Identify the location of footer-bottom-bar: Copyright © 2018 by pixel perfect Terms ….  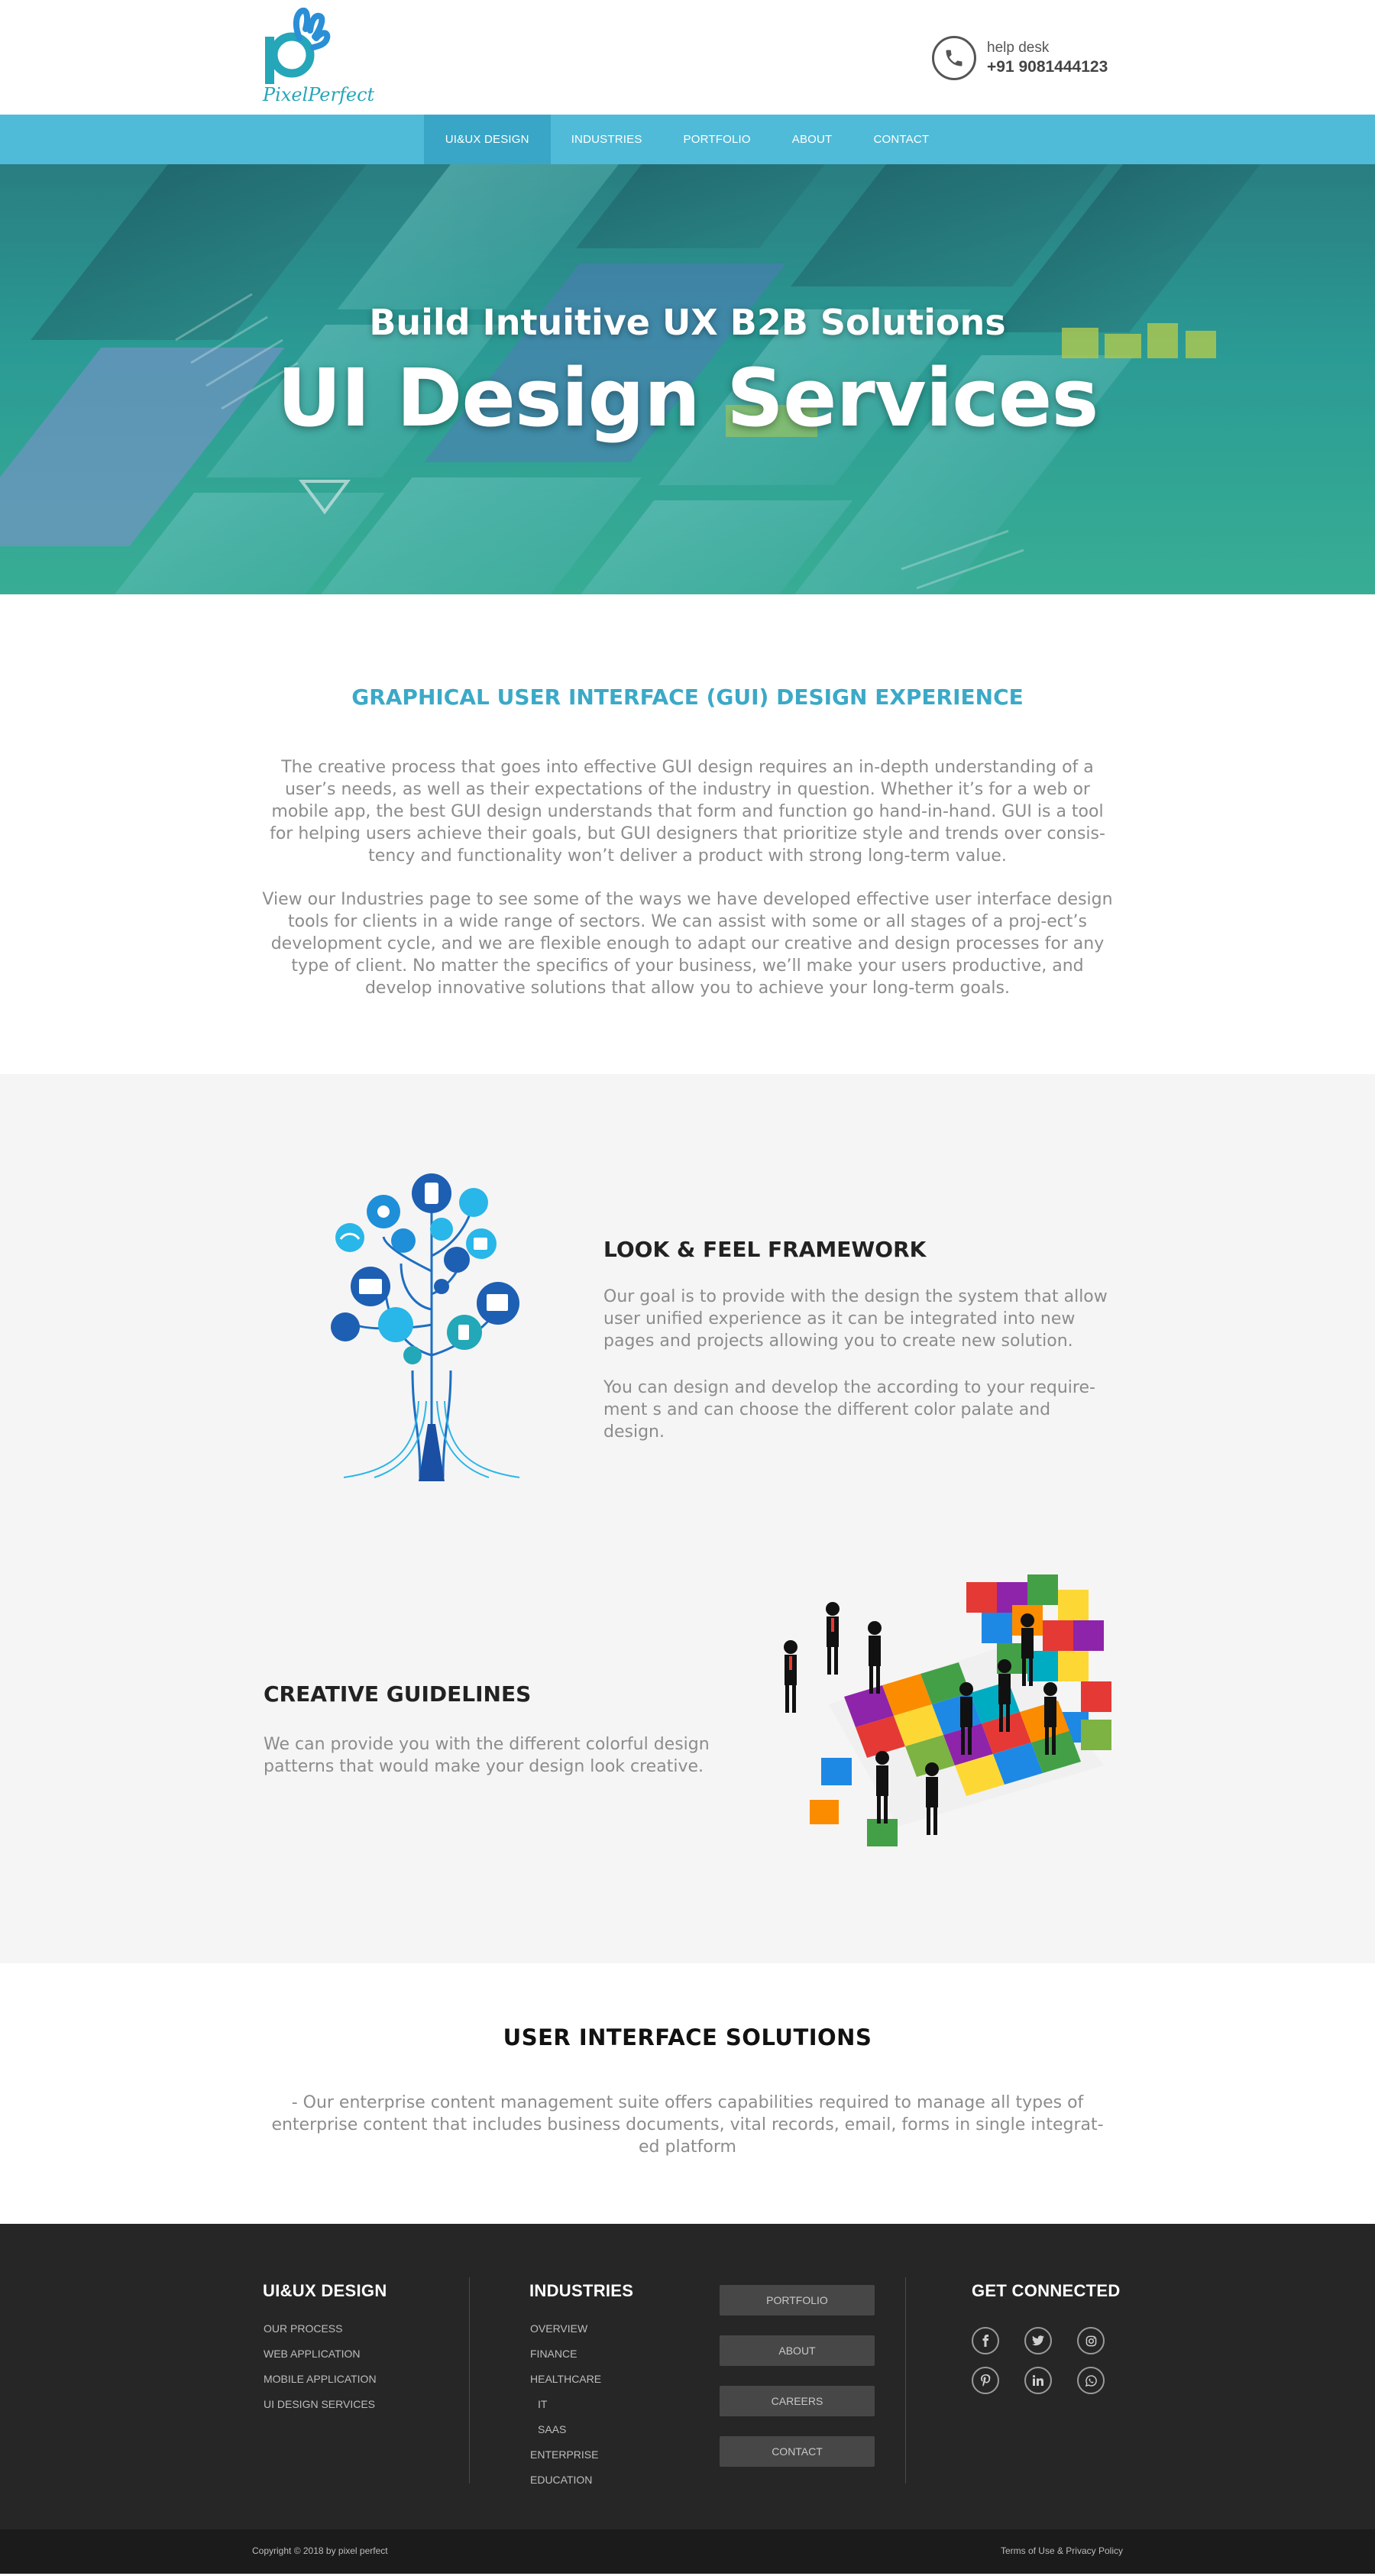
(687, 2551).